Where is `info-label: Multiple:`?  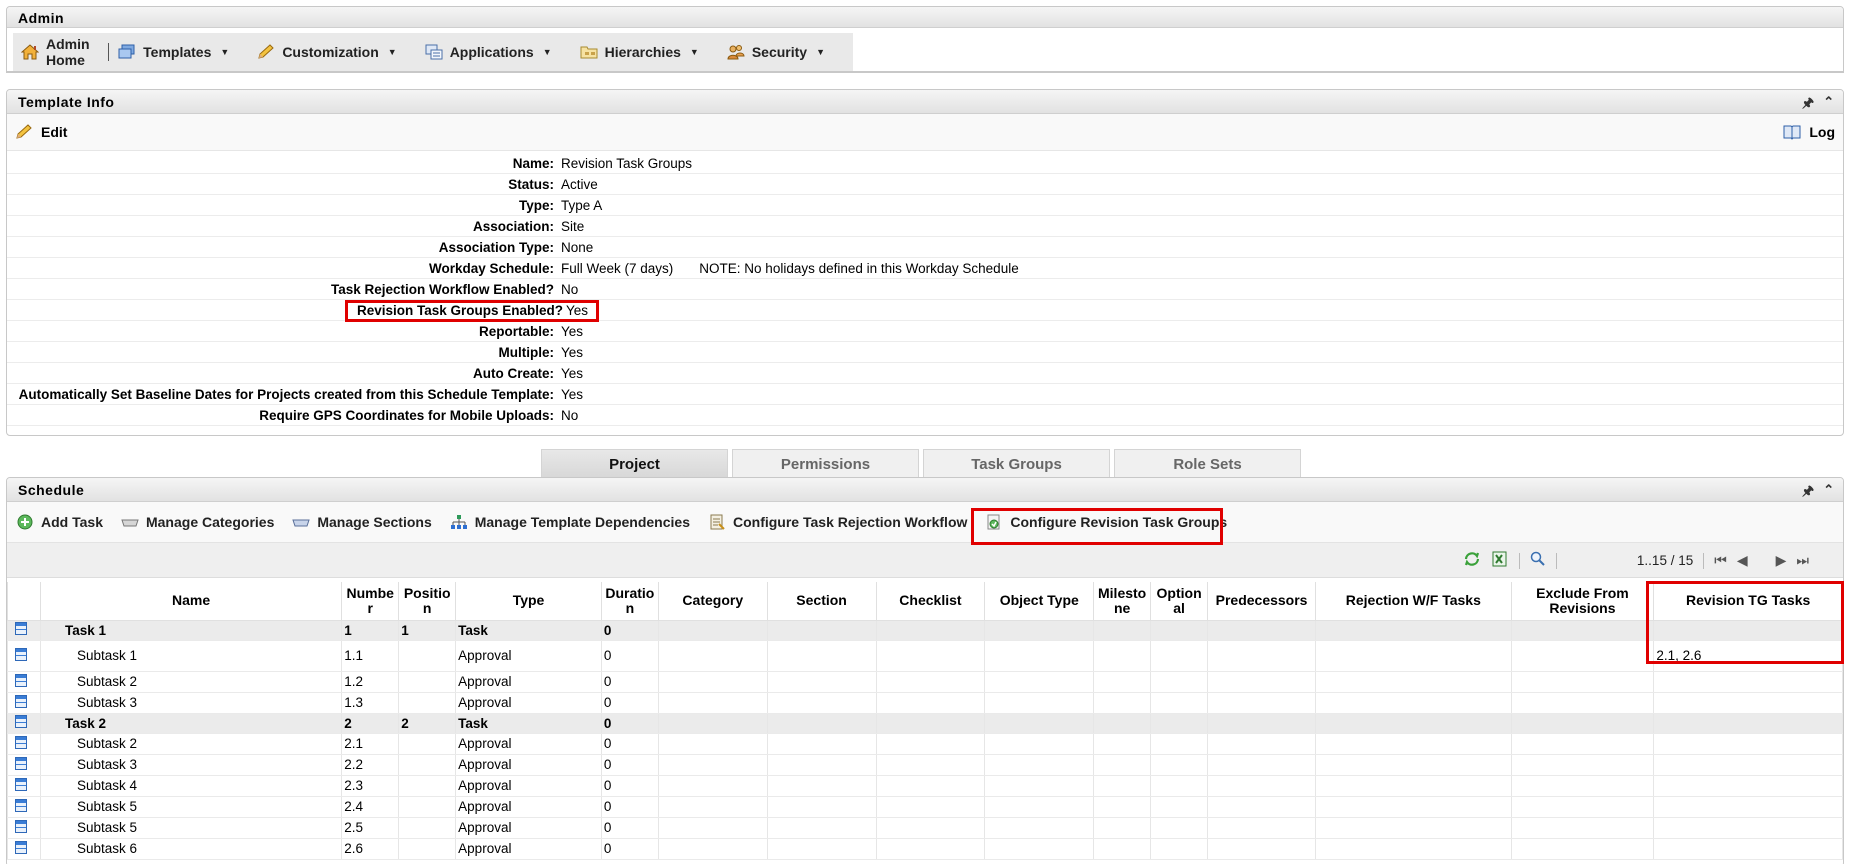
info-label: Multiple: is located at coordinates (283, 352).